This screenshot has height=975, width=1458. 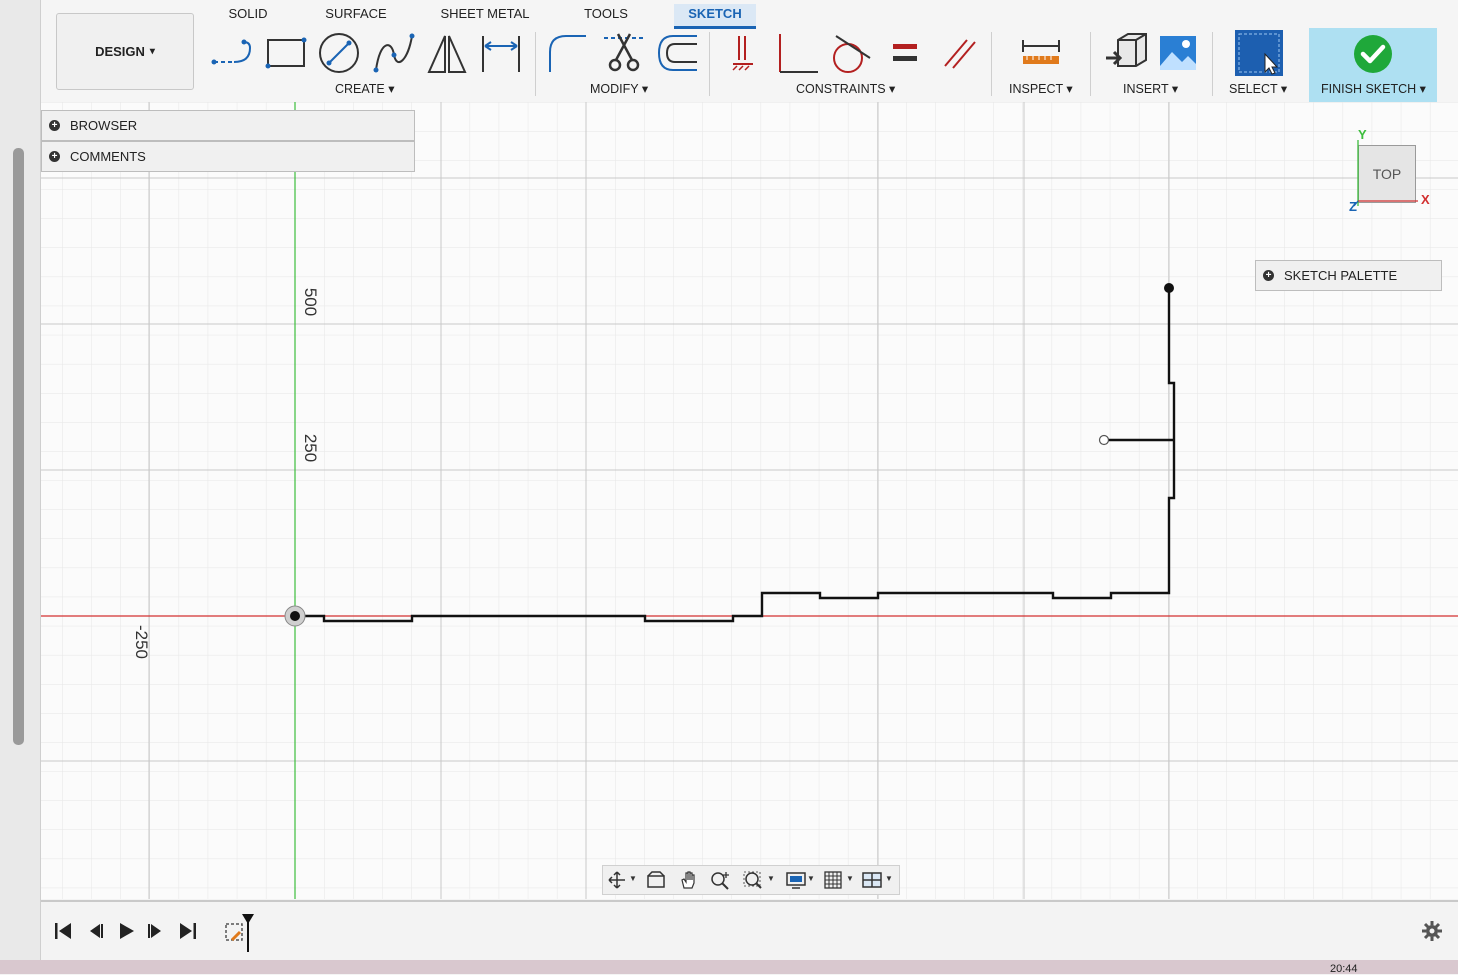 I want to click on display-settings-icon, so click(x=796, y=880).